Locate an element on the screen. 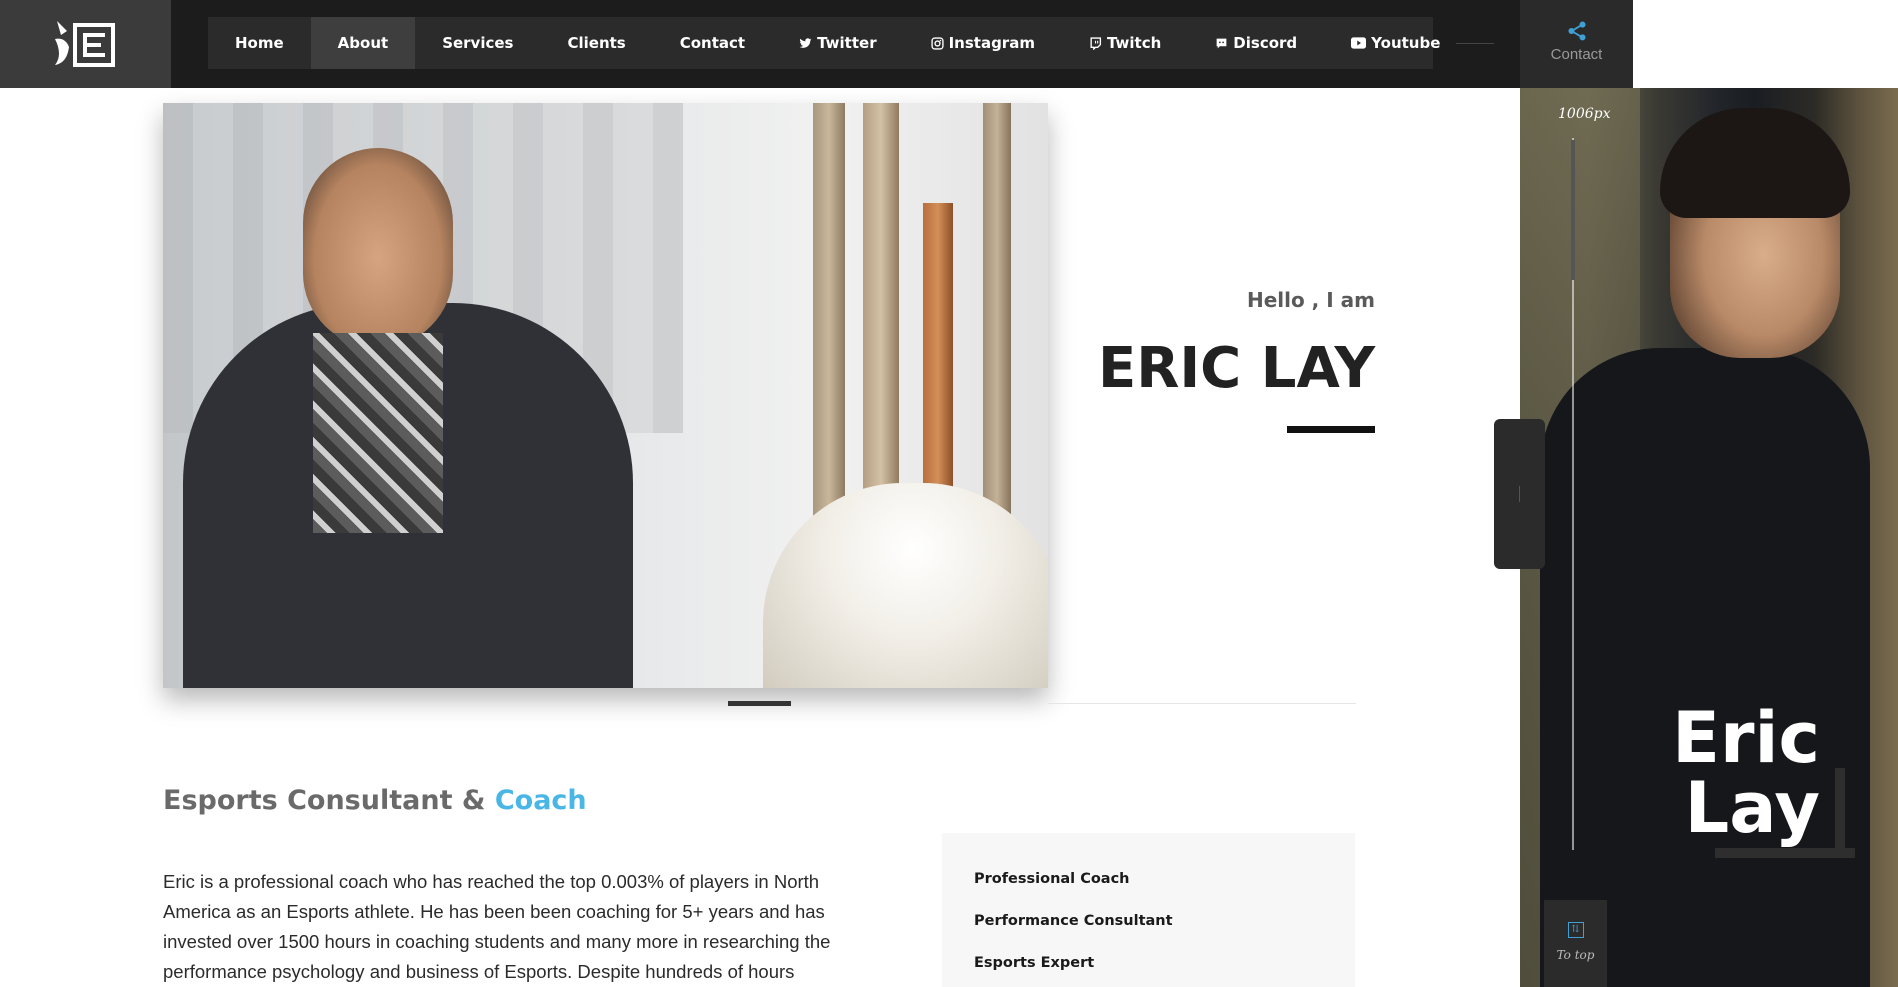 The image size is (1898, 987). nav-item-twitter: Twitter is located at coordinates (838, 43).